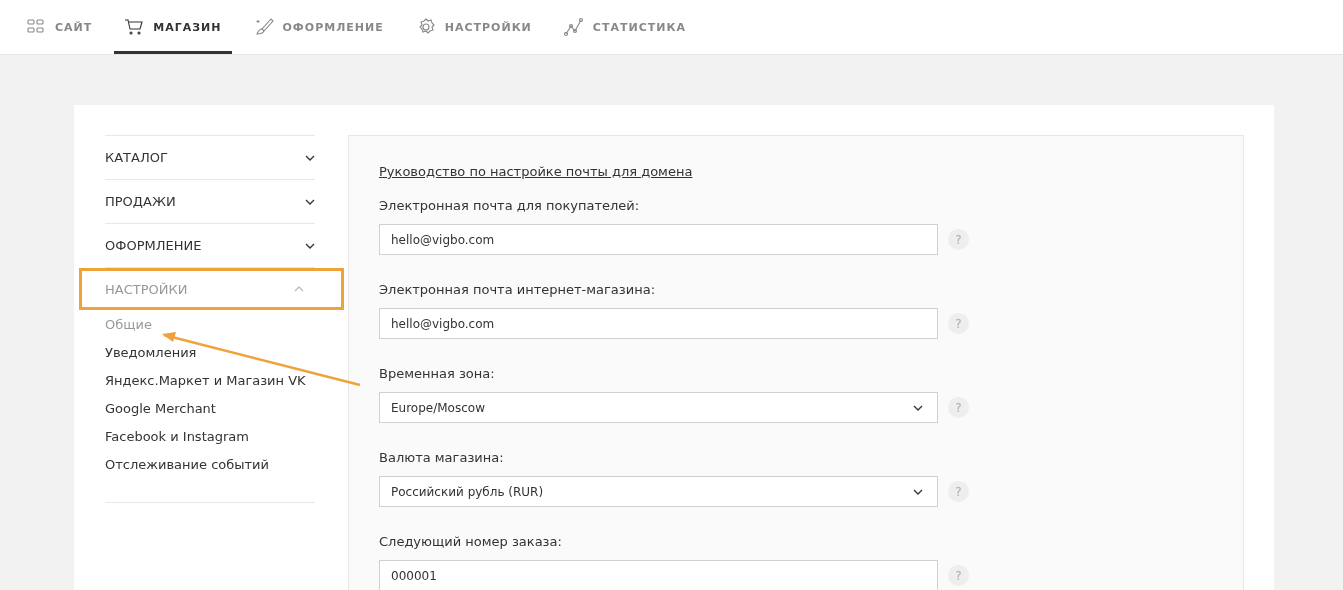 This screenshot has width=1343, height=590. What do you see at coordinates (658, 407) in the screenshot?
I see `select-field: Europe/Moscow` at bounding box center [658, 407].